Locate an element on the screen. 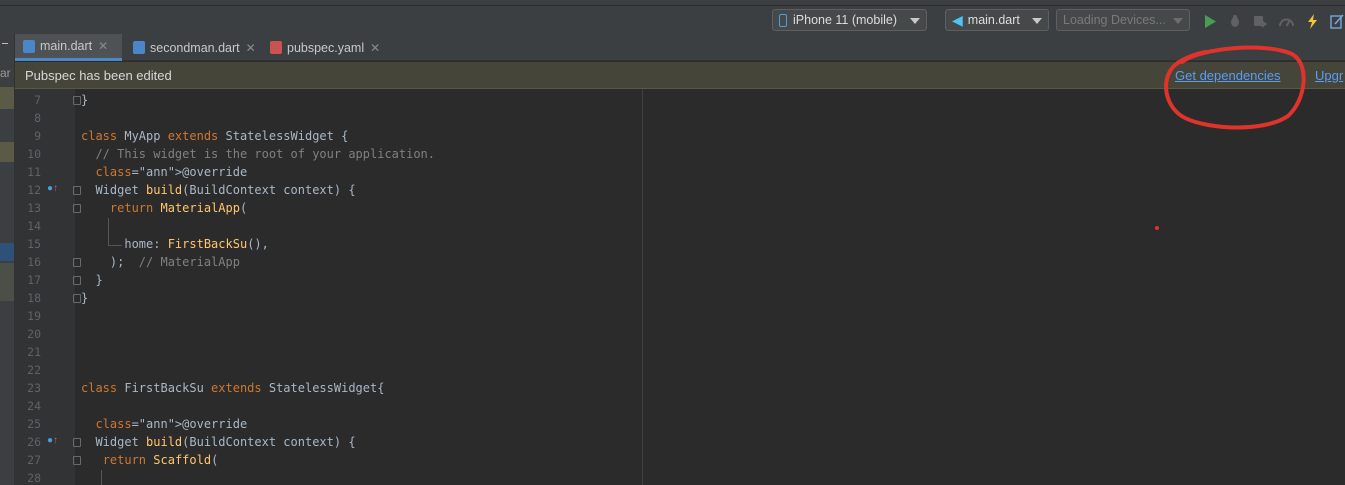  line-number: 17 is located at coordinates (34, 280).